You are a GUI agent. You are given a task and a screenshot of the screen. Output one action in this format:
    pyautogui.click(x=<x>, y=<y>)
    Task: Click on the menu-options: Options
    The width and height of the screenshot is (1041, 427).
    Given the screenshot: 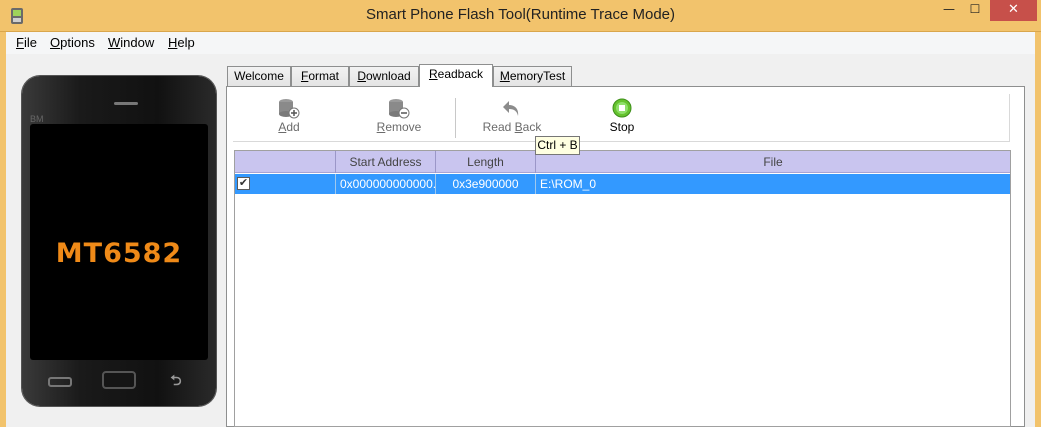 What is the action you would take?
    pyautogui.click(x=72, y=42)
    